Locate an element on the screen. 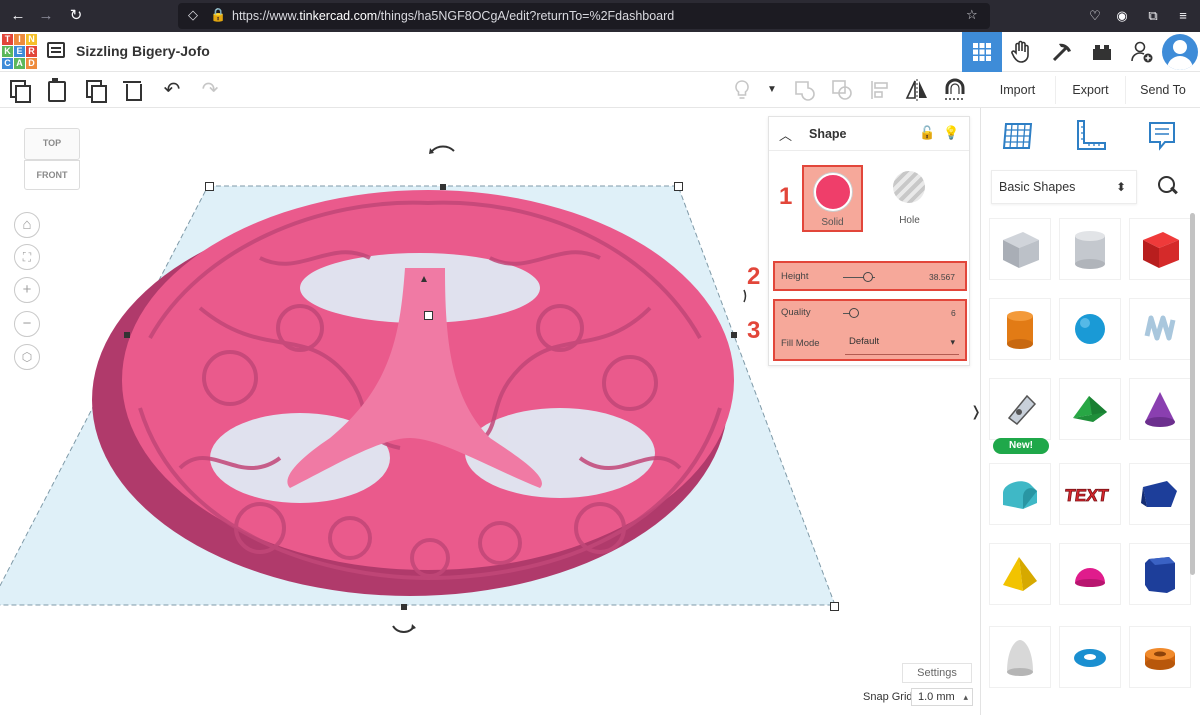 The image size is (1200, 715). notes-icon is located at coordinates (1162, 135).